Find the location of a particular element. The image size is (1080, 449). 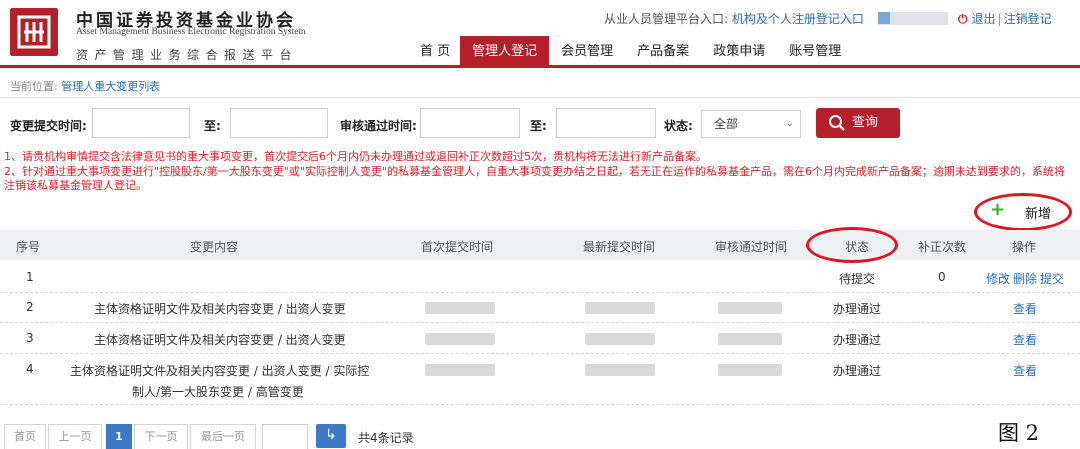

chevron-down-icon: ⌄ is located at coordinates (789, 123).